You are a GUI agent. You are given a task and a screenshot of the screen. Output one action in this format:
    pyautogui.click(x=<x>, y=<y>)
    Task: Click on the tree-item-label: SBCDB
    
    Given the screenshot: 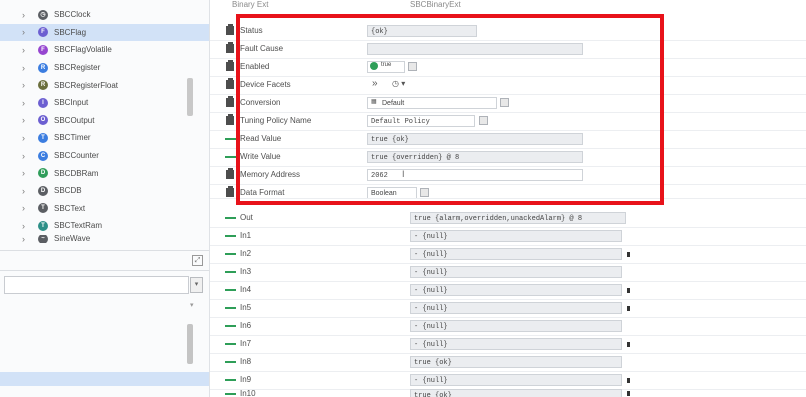 What is the action you would take?
    pyautogui.click(x=68, y=191)
    